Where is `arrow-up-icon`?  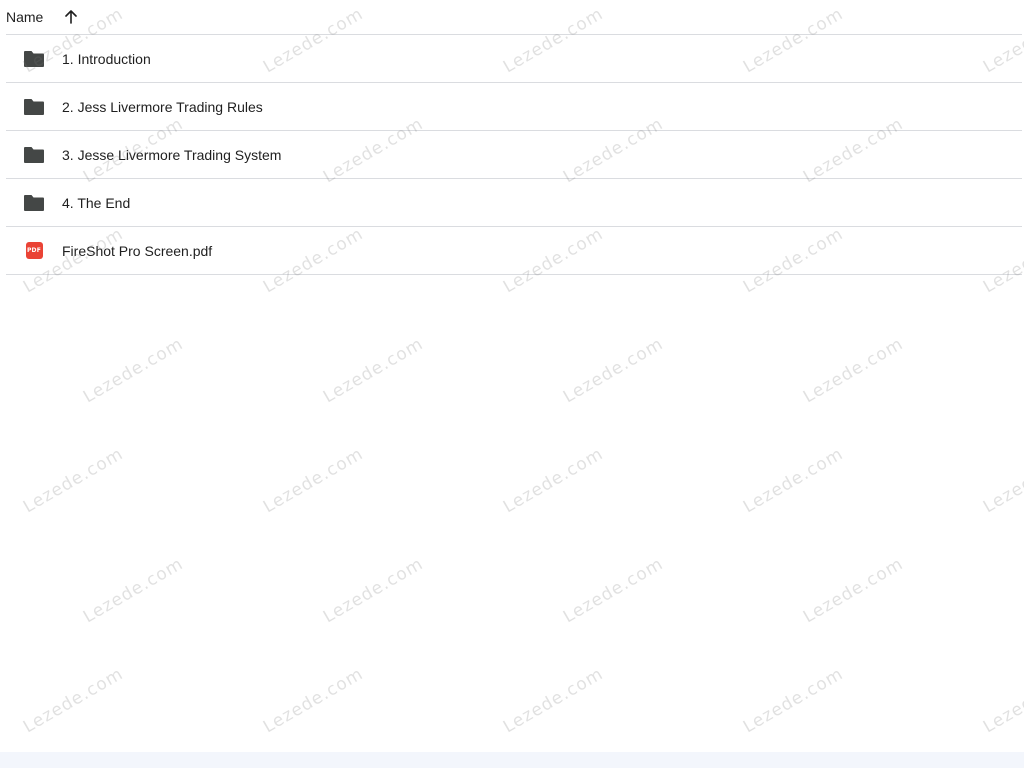 arrow-up-icon is located at coordinates (71, 17).